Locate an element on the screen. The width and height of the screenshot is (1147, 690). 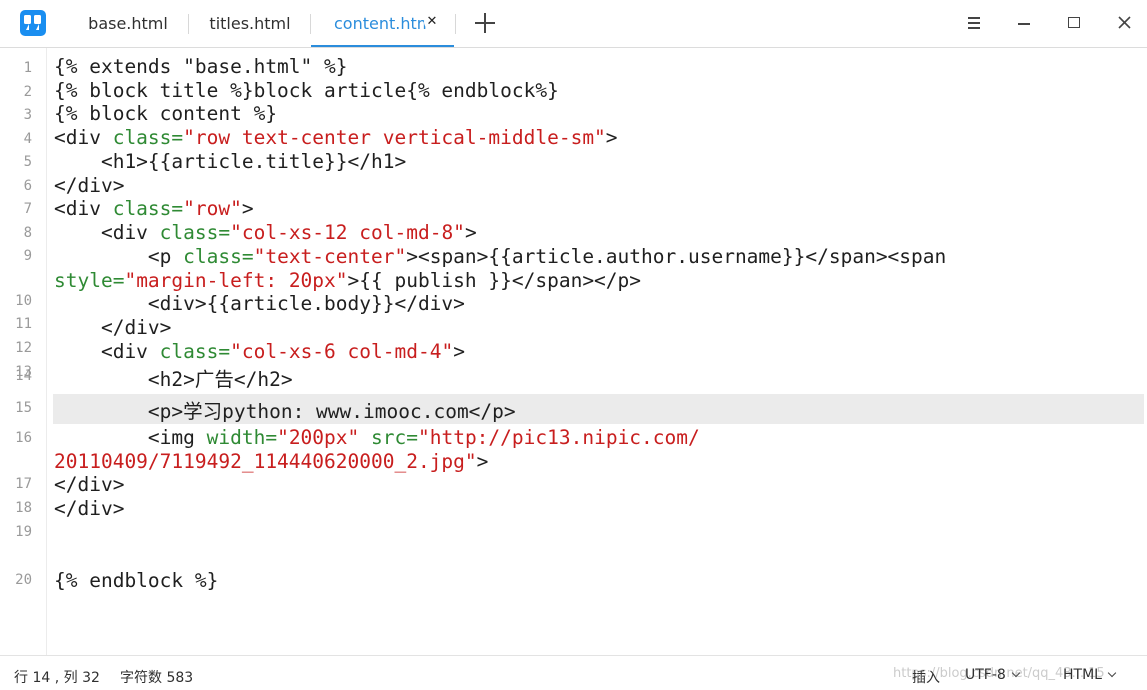
code-line: {% extends "base.html" %} is located at coordinates (201, 67).